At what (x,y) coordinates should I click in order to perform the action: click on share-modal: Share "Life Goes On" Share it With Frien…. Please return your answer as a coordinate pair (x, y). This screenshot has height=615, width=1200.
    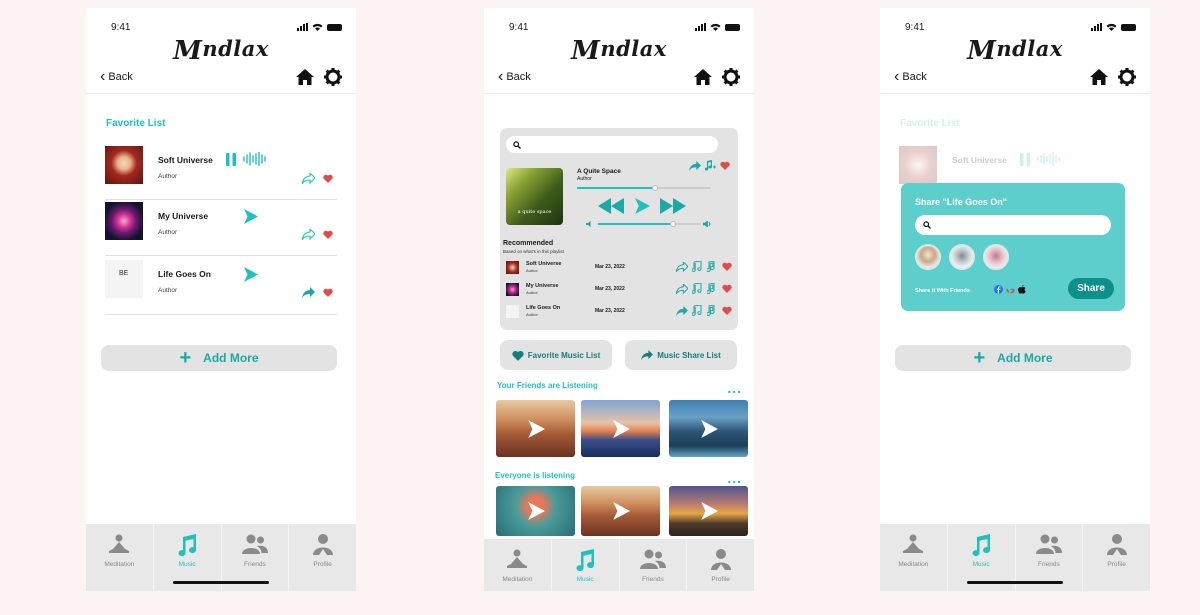
    Looking at the image, I should click on (1013, 247).